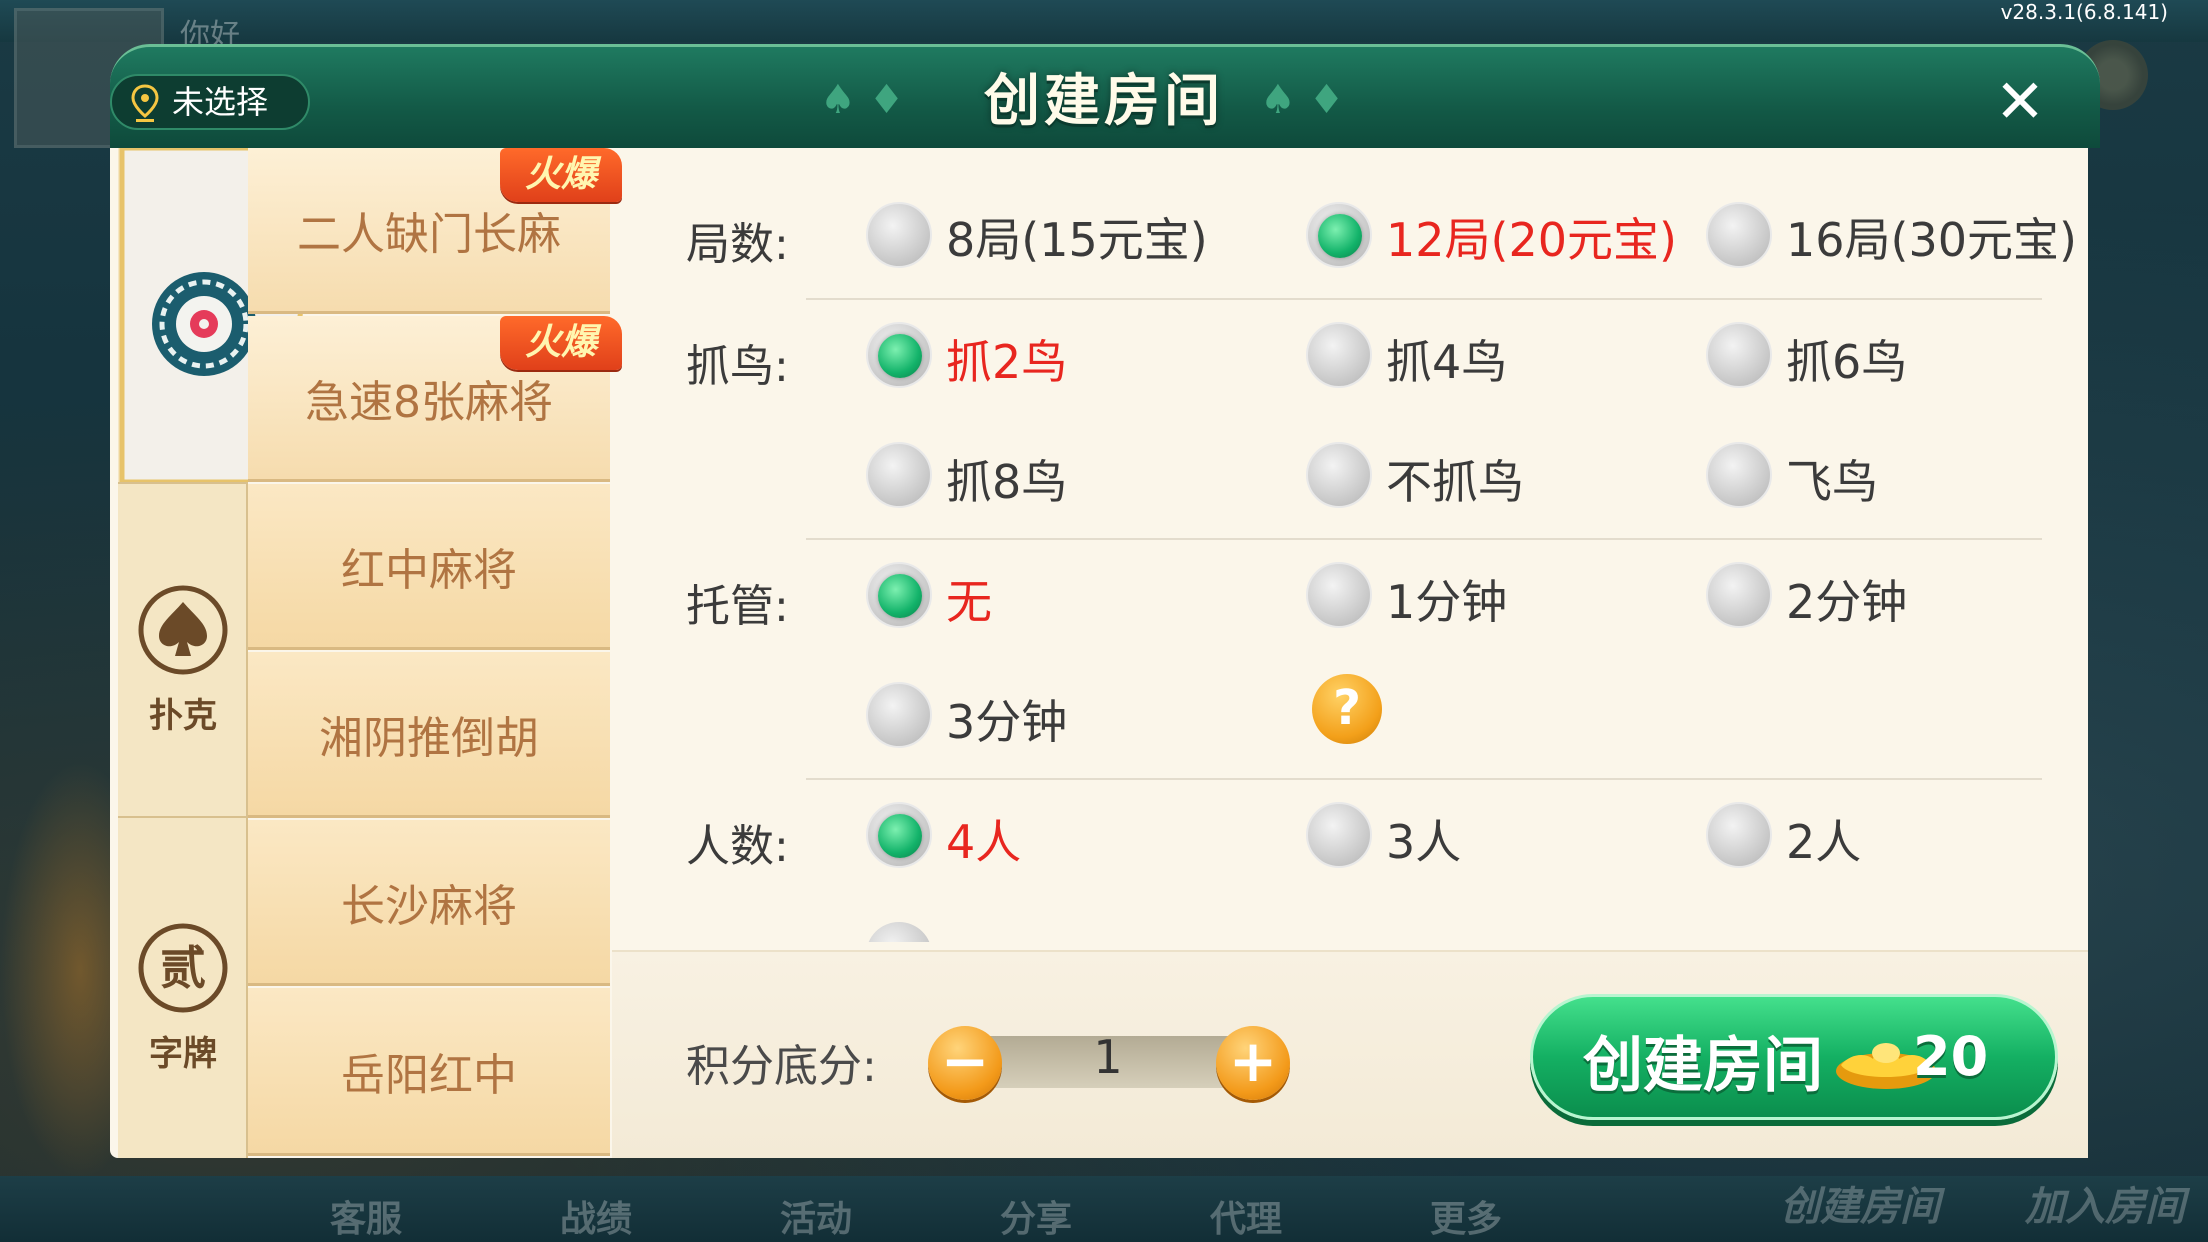  What do you see at coordinates (1860, 1207) in the screenshot?
I see `lobby-create-room: 创建房间` at bounding box center [1860, 1207].